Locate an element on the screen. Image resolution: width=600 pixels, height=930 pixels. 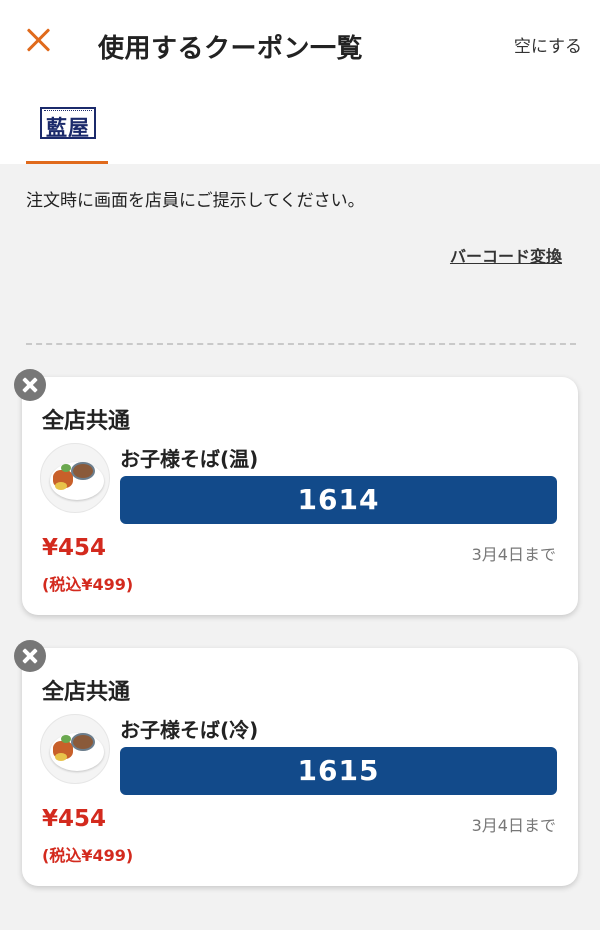
barcode-convert-link: バーコード変換 is located at coordinates (506, 255).